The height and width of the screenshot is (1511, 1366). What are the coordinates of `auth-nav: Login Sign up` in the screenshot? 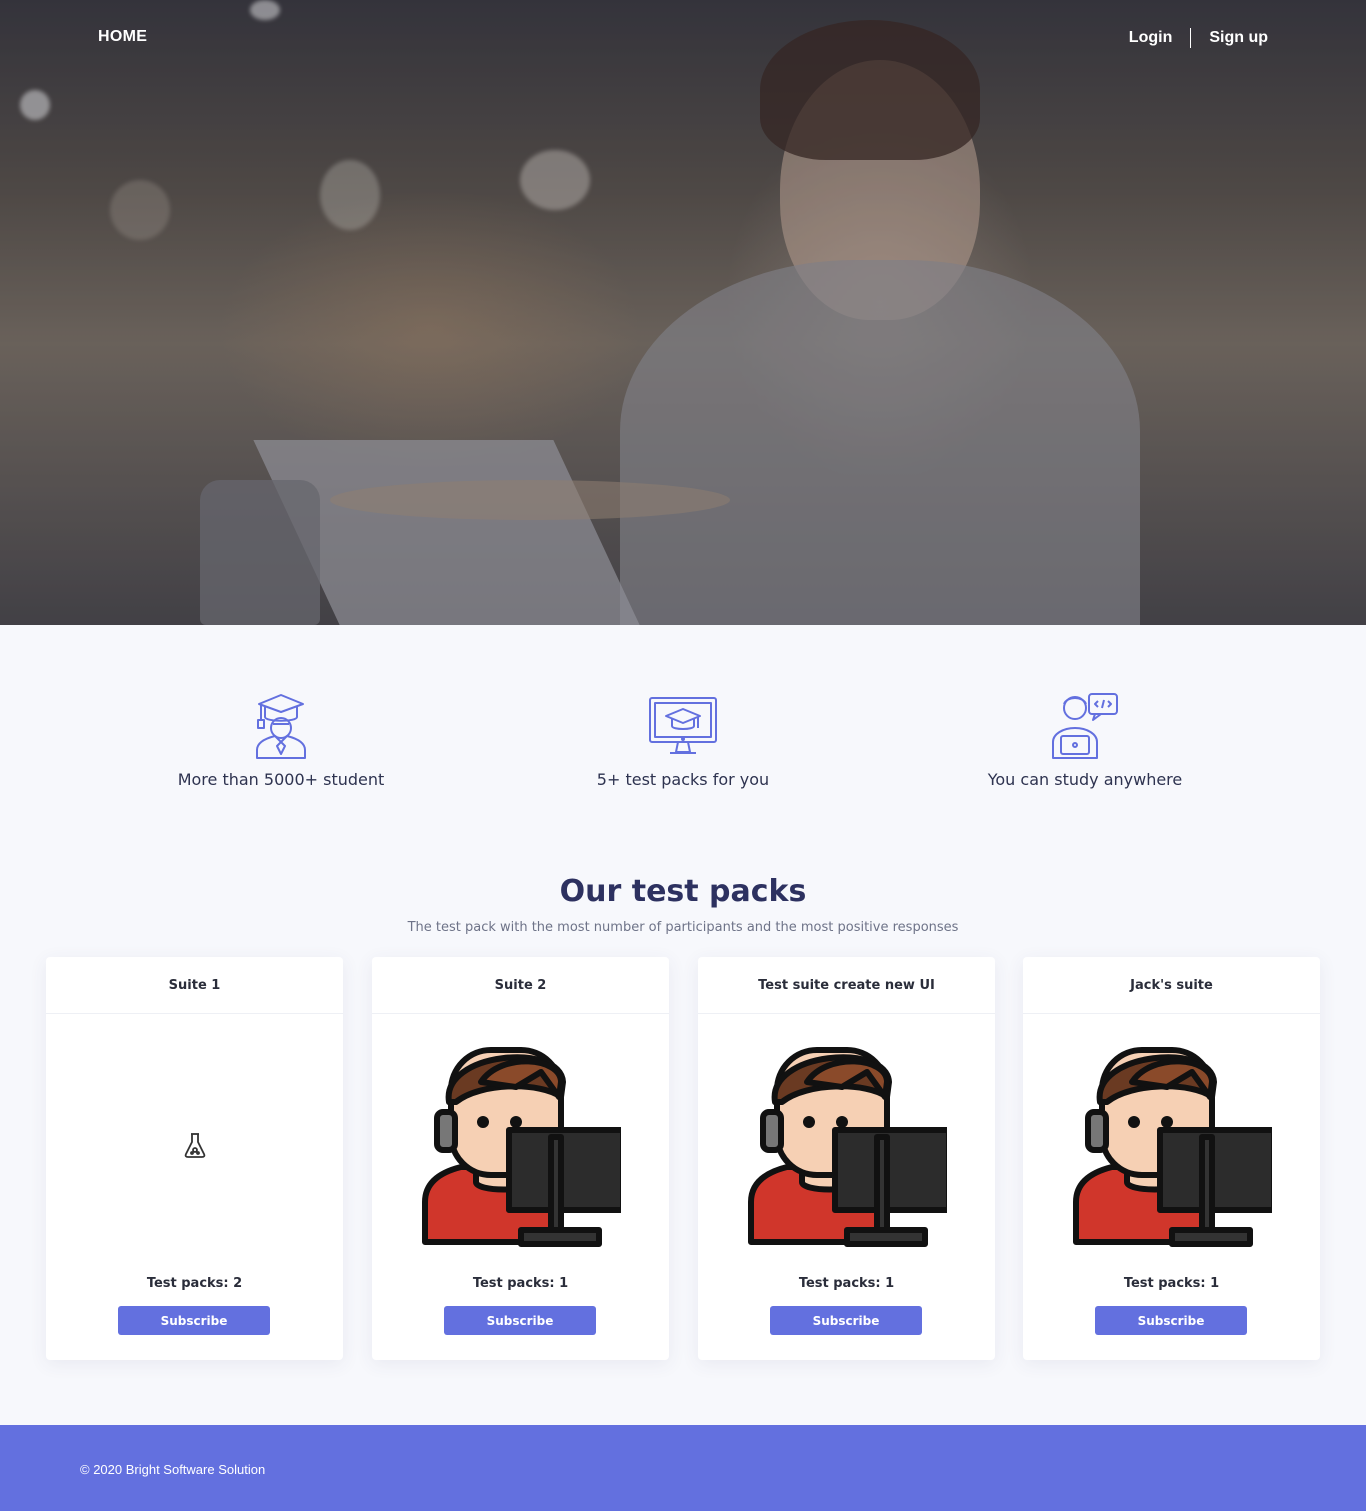 It's located at (1198, 38).